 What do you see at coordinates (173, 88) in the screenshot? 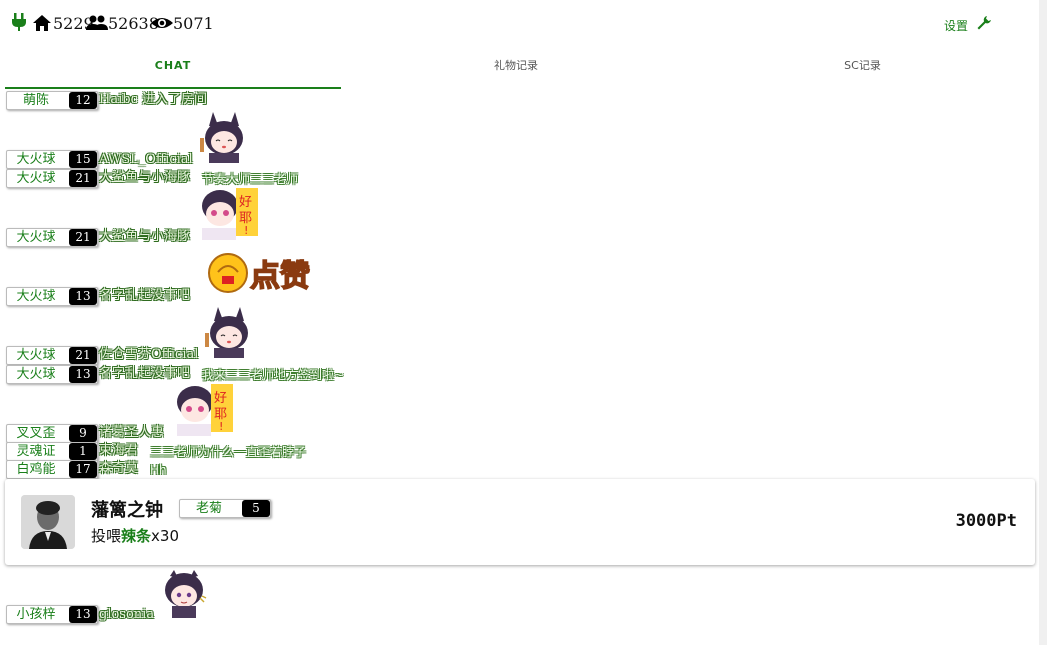
I see `active-tab-indicator` at bounding box center [173, 88].